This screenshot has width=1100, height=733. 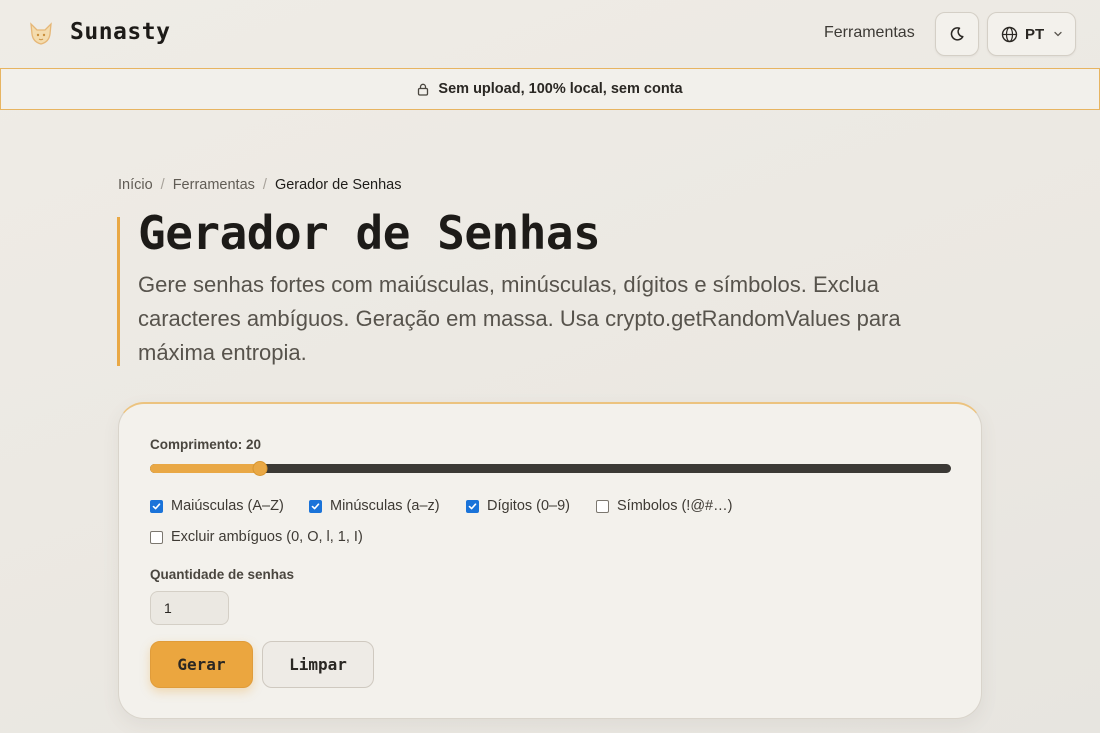 I want to click on breadcrumb-current: Gerador de Senhas, so click(x=338, y=185).